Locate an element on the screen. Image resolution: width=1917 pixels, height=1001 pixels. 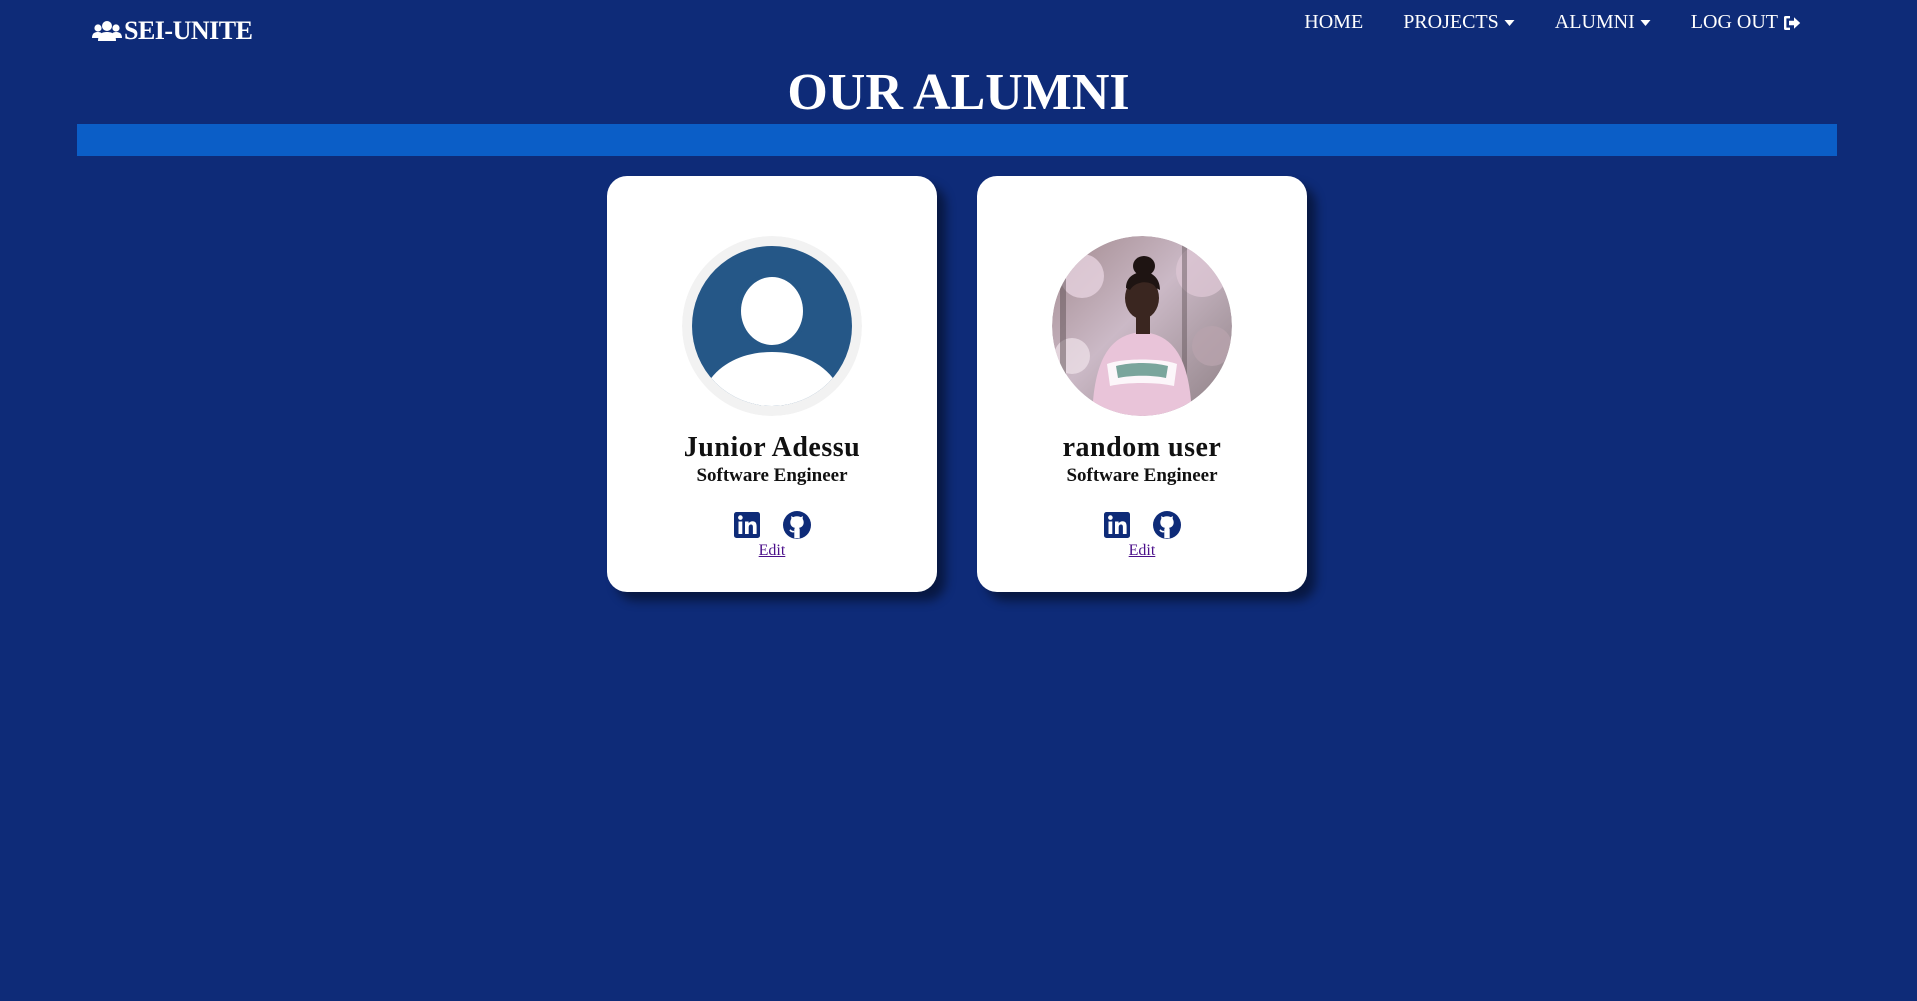
brand-logo-link: SEI-UNITE is located at coordinates (172, 31).